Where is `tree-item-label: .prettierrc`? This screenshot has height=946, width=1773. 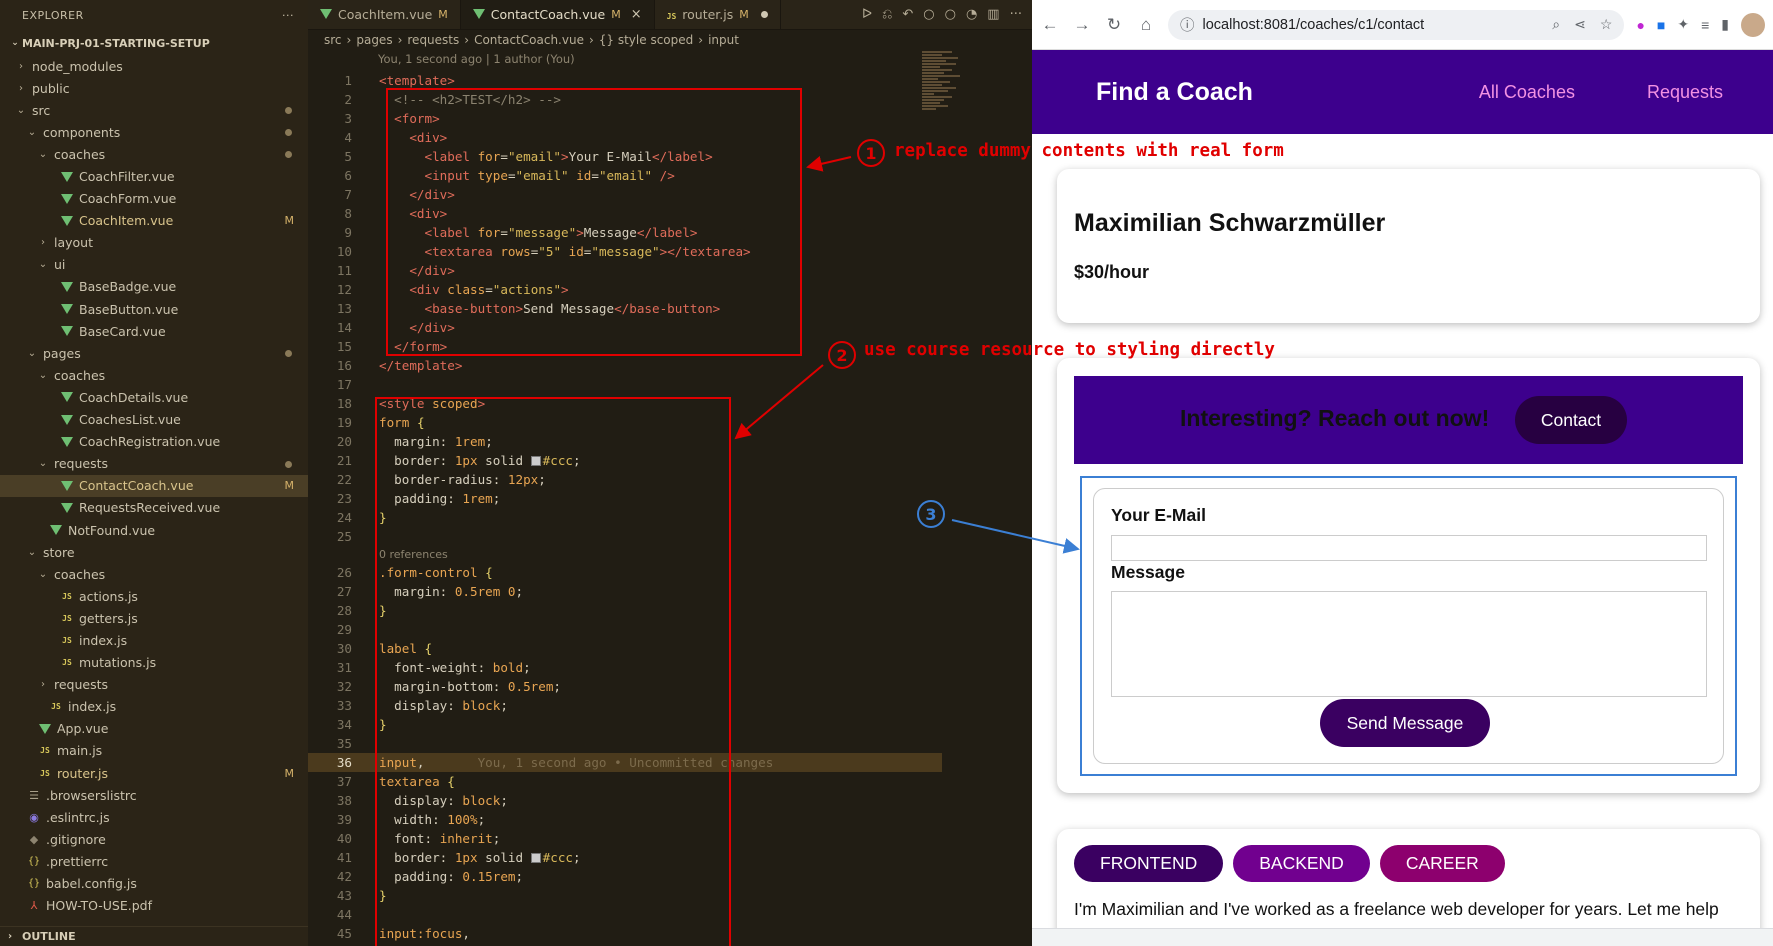
tree-item-label: .prettierrc is located at coordinates (77, 861).